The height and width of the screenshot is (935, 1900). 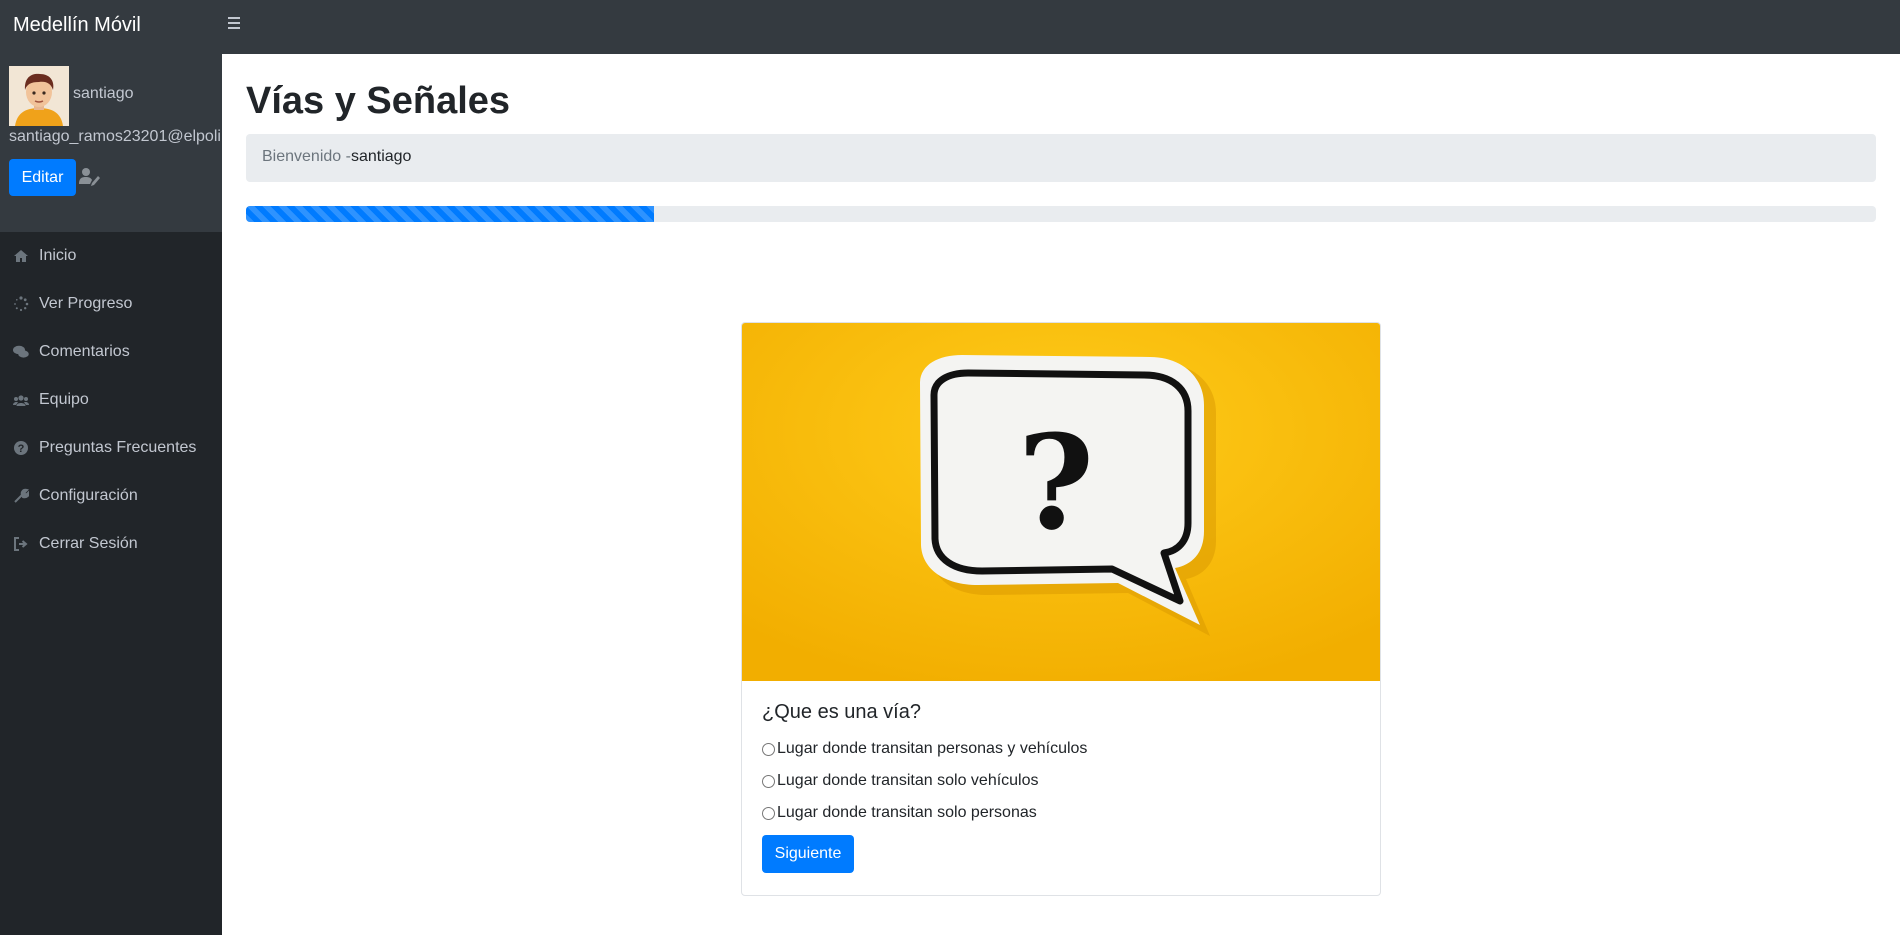 I want to click on sidebar-item-label: Configuración, so click(x=88, y=495).